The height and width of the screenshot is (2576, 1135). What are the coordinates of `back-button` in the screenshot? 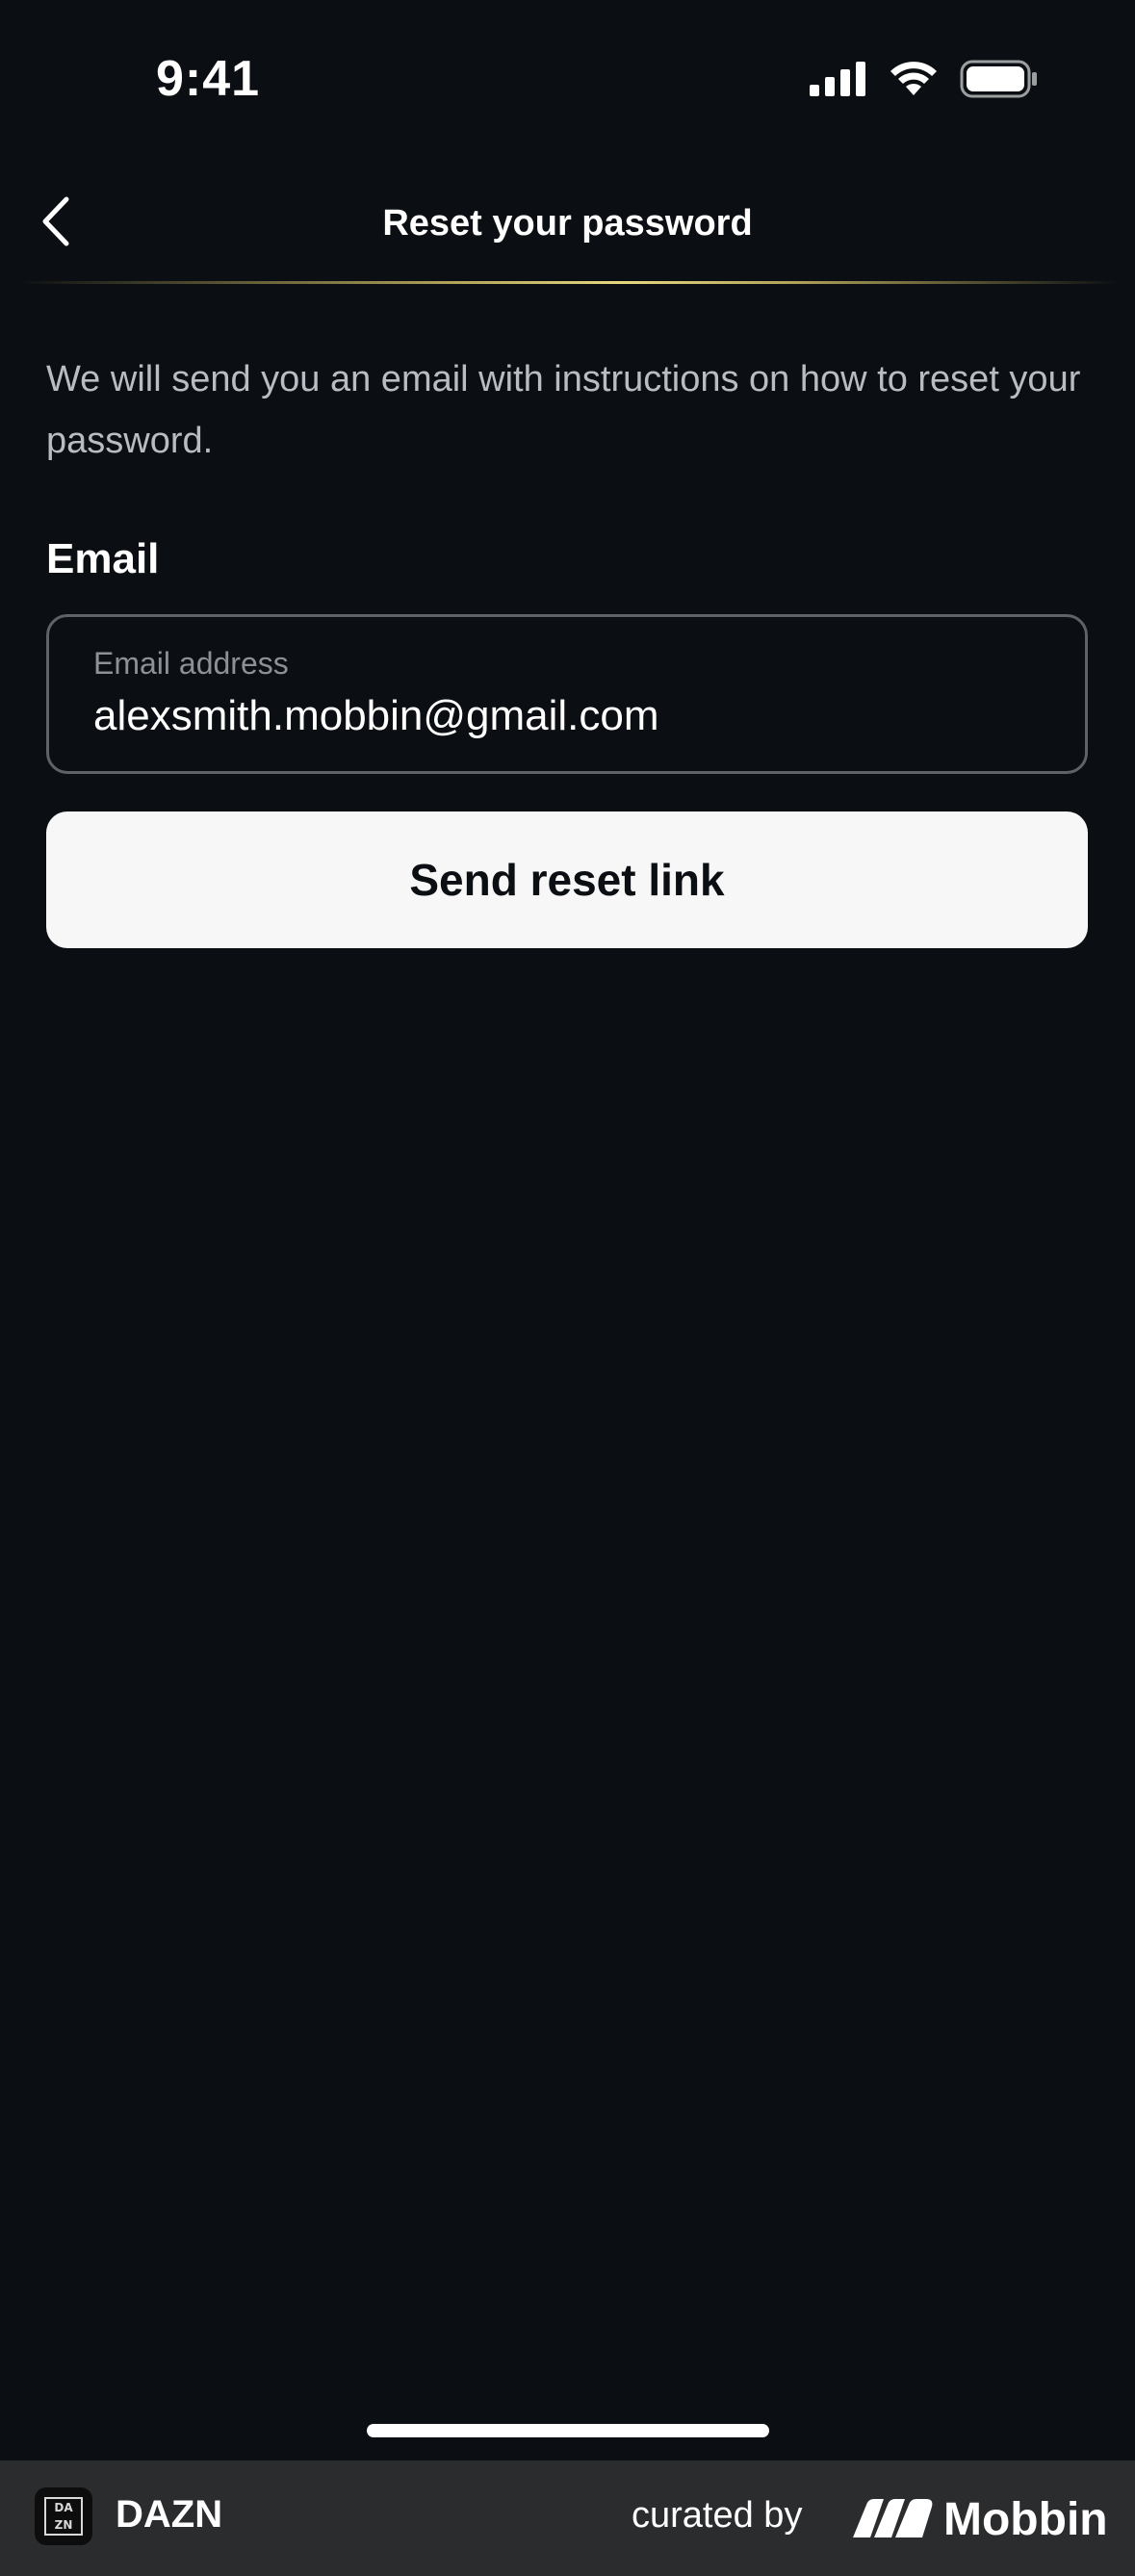 It's located at (56, 223).